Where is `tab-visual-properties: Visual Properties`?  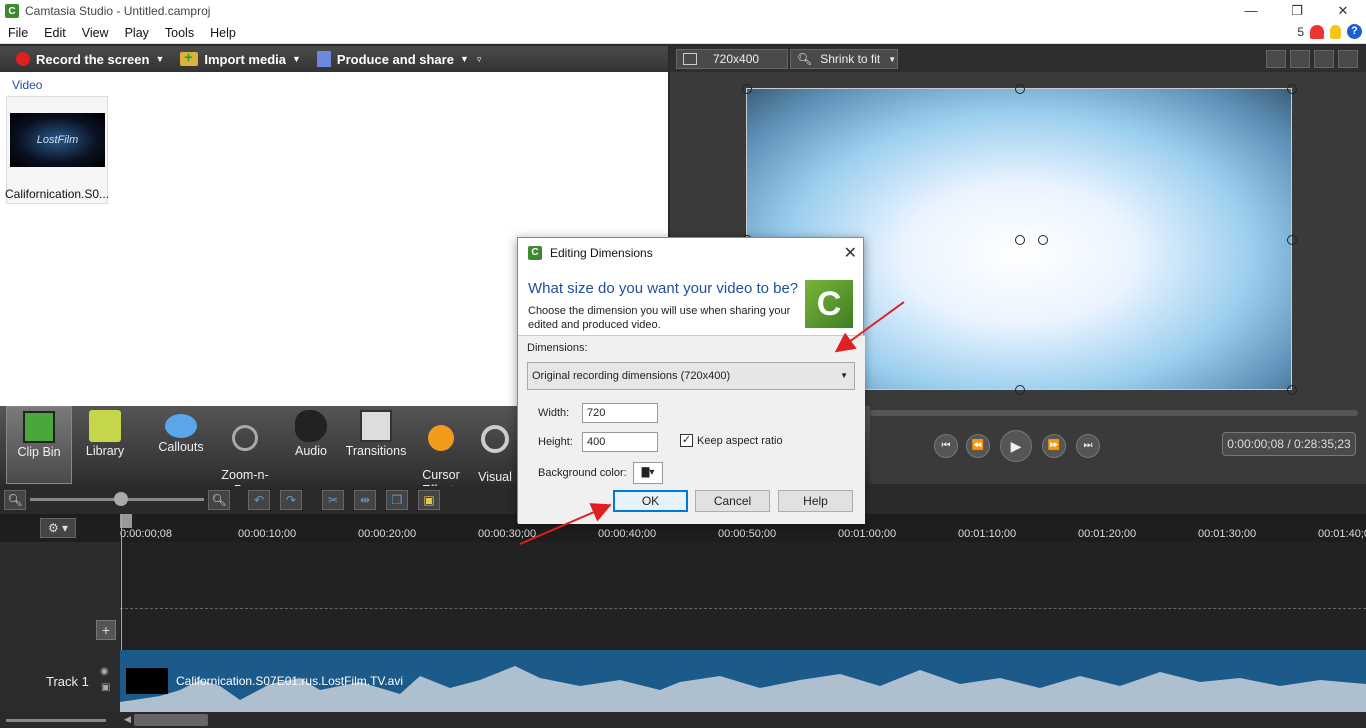
tab-visual-properties: Visual Properties is located at coordinates (495, 445).